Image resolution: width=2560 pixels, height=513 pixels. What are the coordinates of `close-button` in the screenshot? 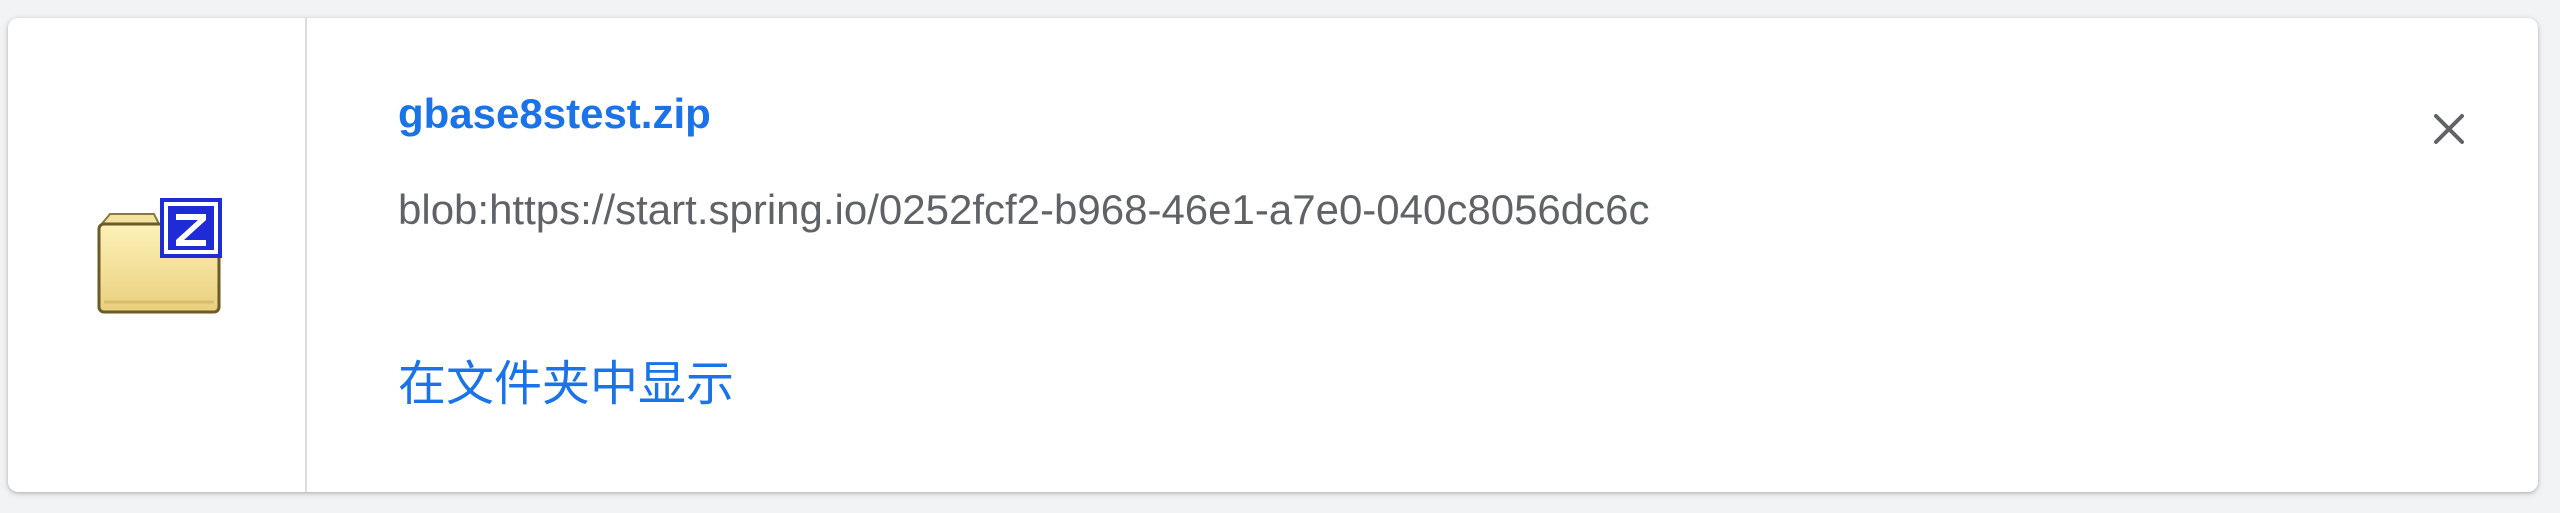 It's located at (2449, 129).